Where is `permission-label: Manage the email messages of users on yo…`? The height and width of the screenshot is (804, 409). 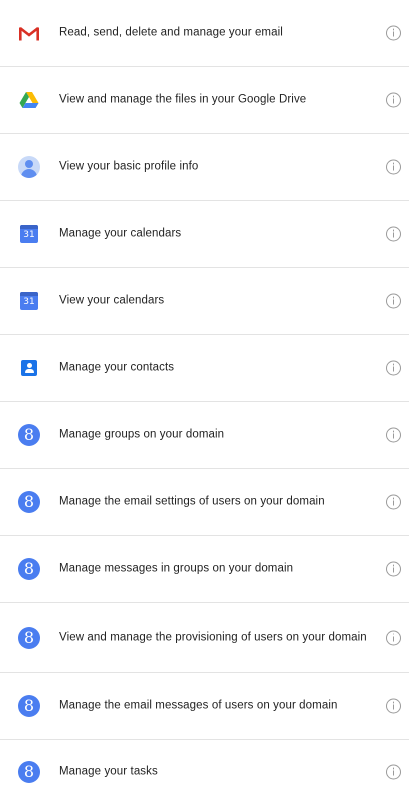 permission-label: Manage the email messages of users on yo… is located at coordinates (198, 705).